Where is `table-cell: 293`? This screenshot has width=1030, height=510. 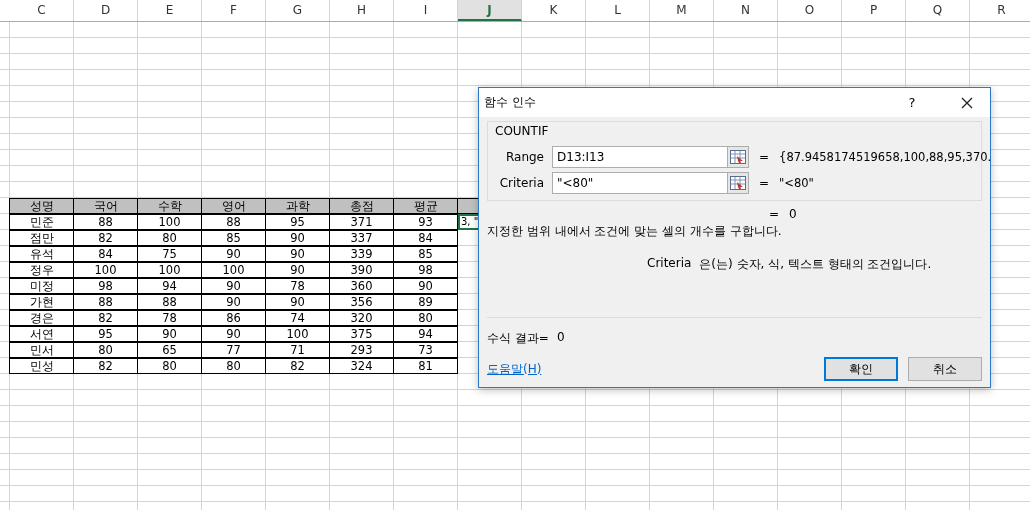 table-cell: 293 is located at coordinates (361, 350).